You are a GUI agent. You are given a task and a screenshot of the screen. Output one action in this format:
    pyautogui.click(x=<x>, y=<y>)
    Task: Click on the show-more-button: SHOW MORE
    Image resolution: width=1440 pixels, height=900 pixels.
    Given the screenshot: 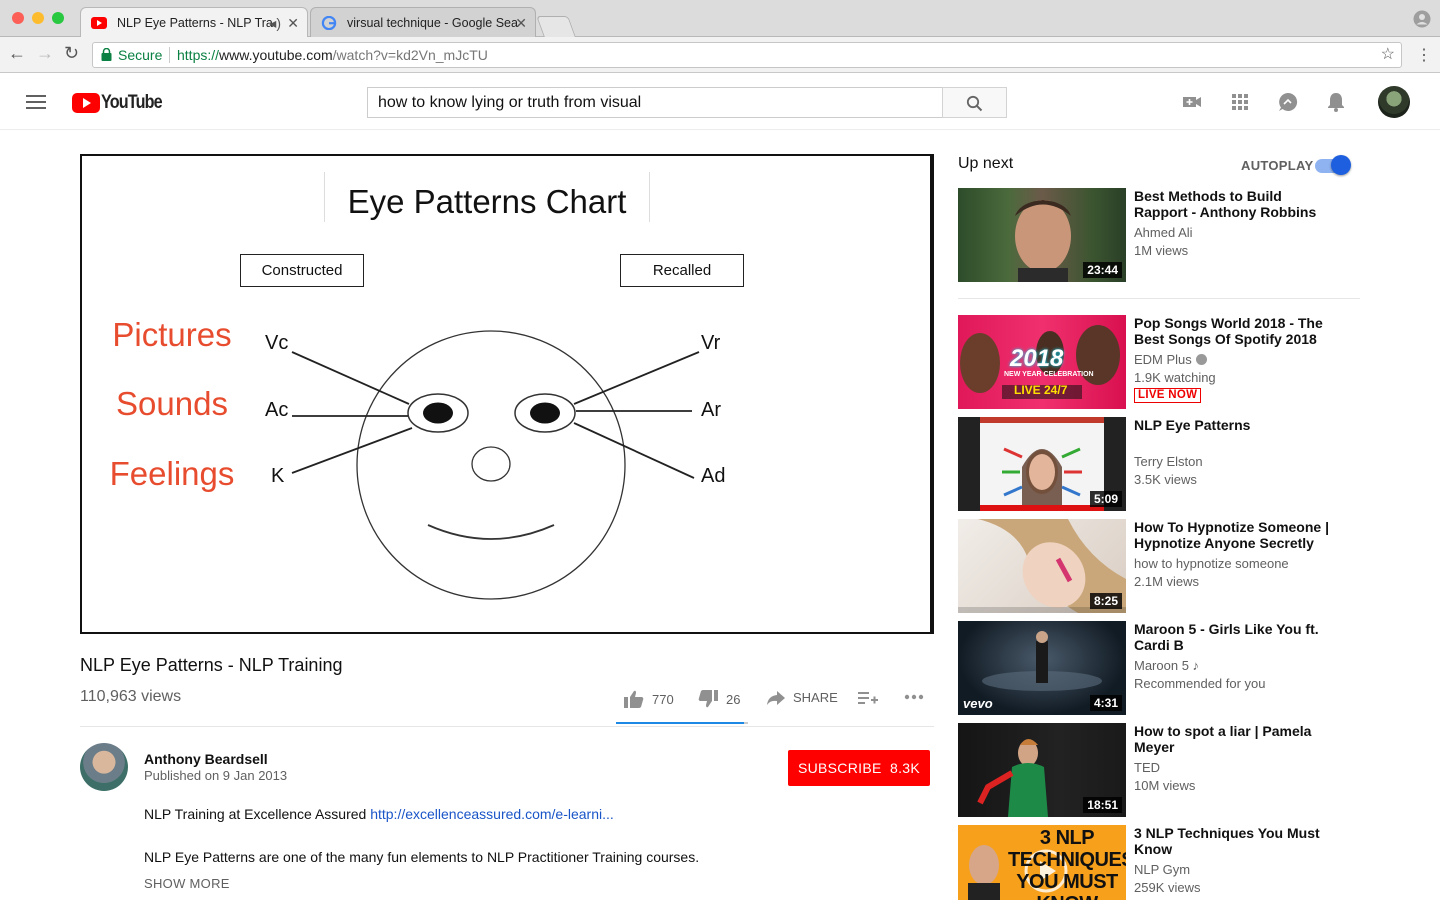 What is the action you would take?
    pyautogui.click(x=187, y=883)
    